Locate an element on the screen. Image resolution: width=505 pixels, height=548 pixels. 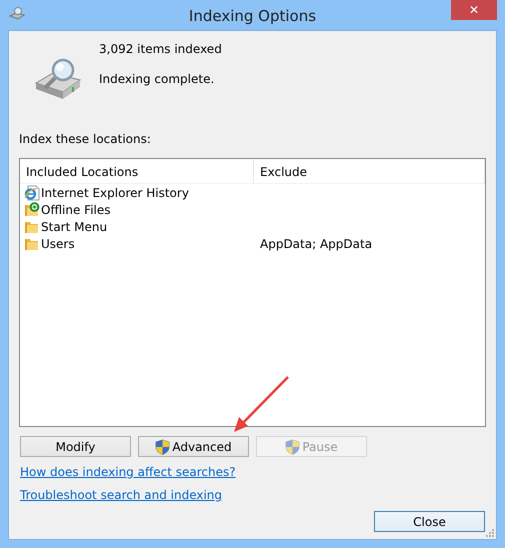
column-header: Included Locations is located at coordinates (137, 171).